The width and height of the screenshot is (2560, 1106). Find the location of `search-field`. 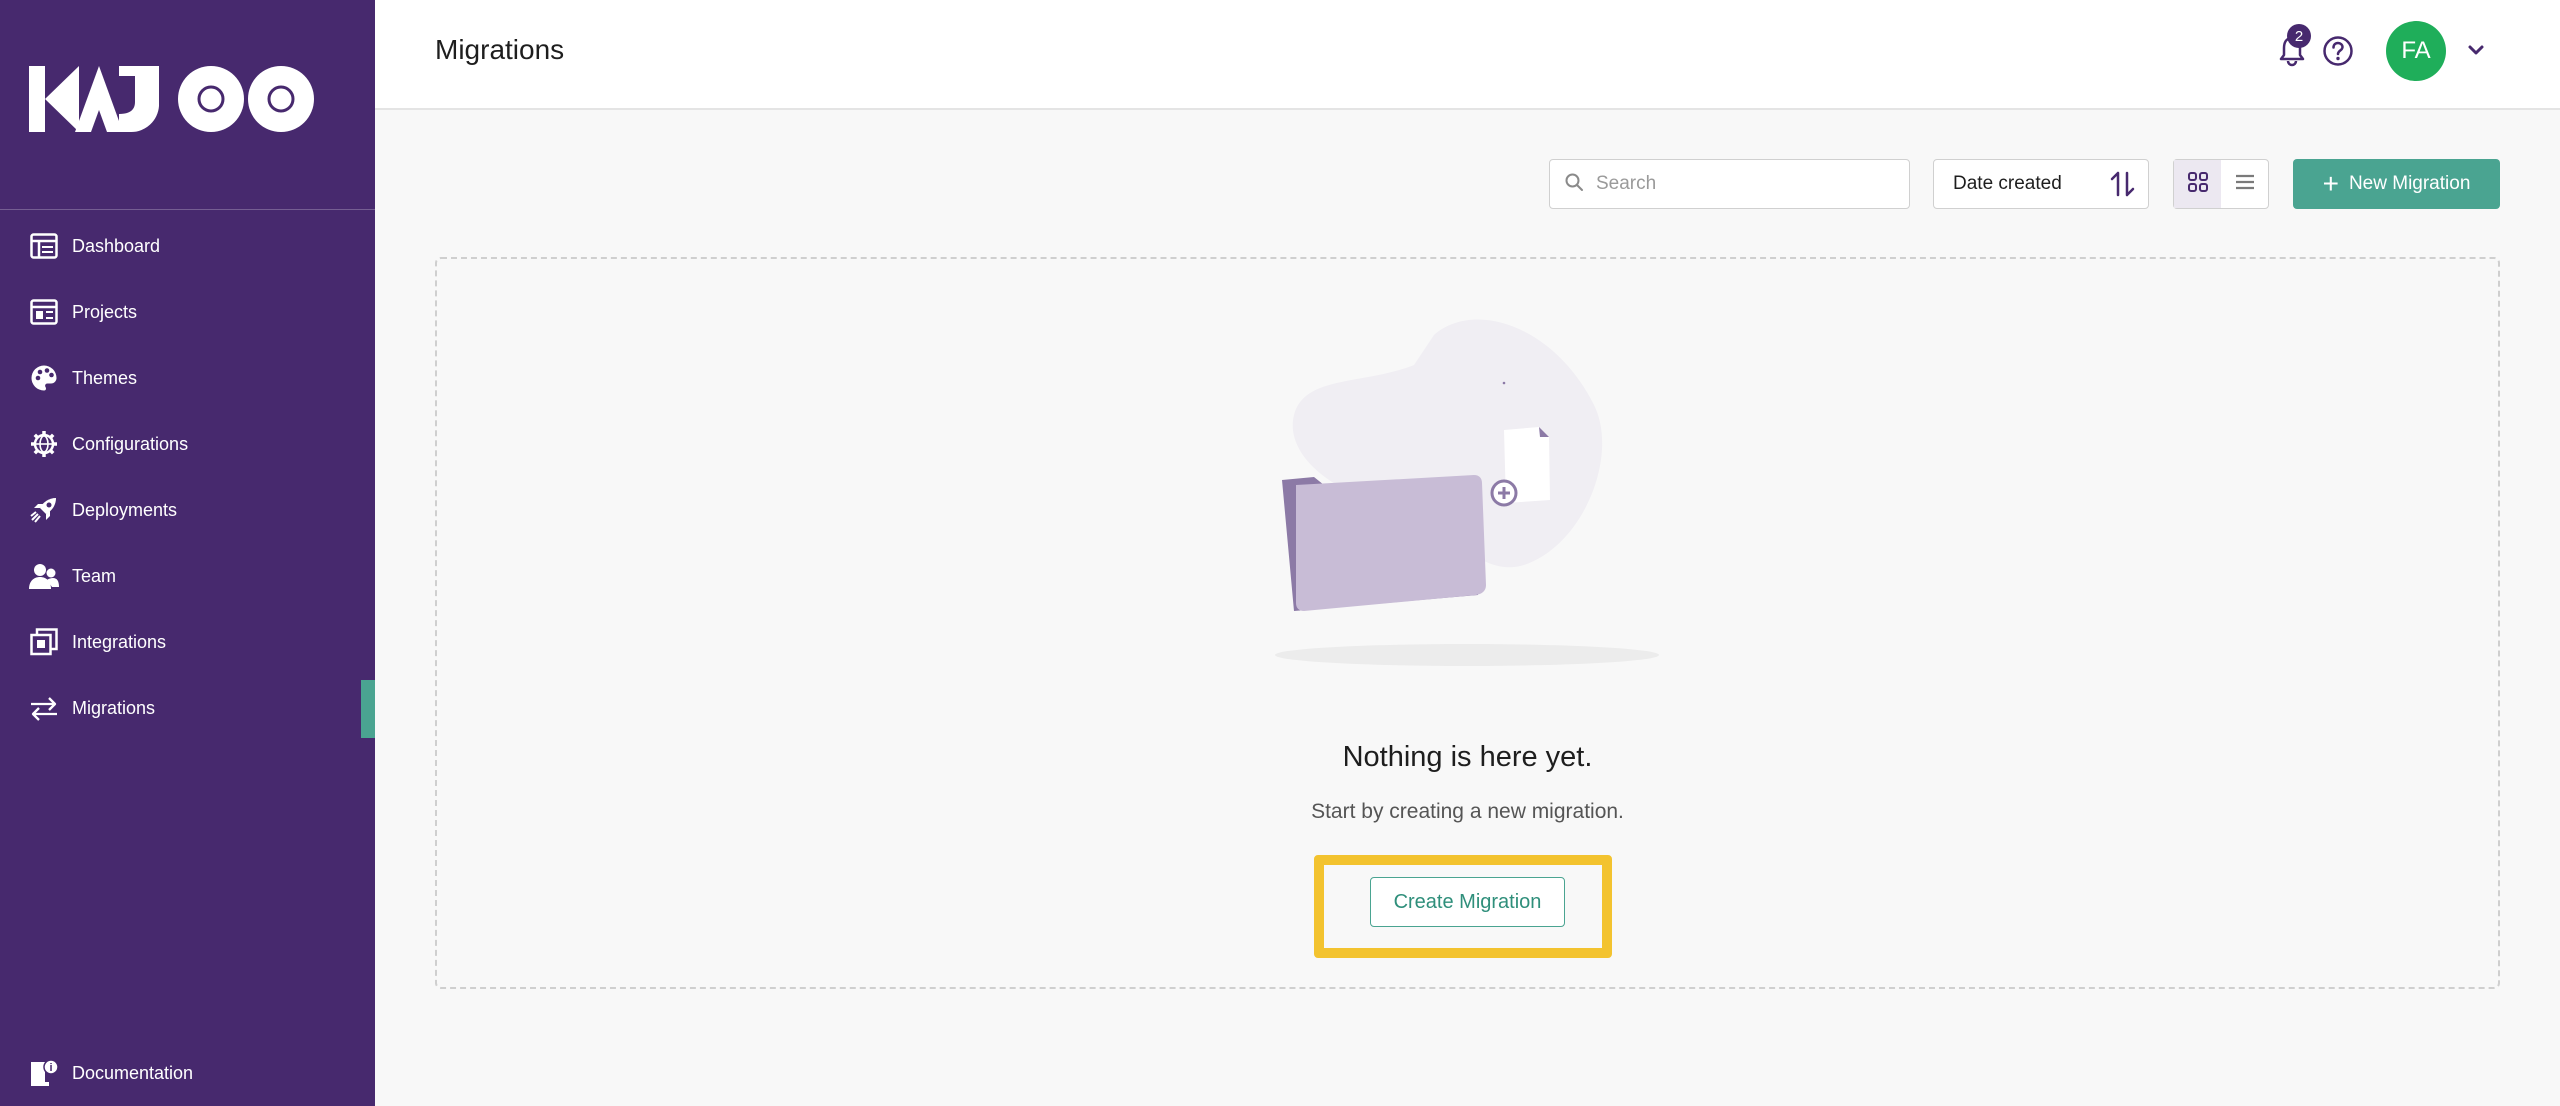

search-field is located at coordinates (1729, 184).